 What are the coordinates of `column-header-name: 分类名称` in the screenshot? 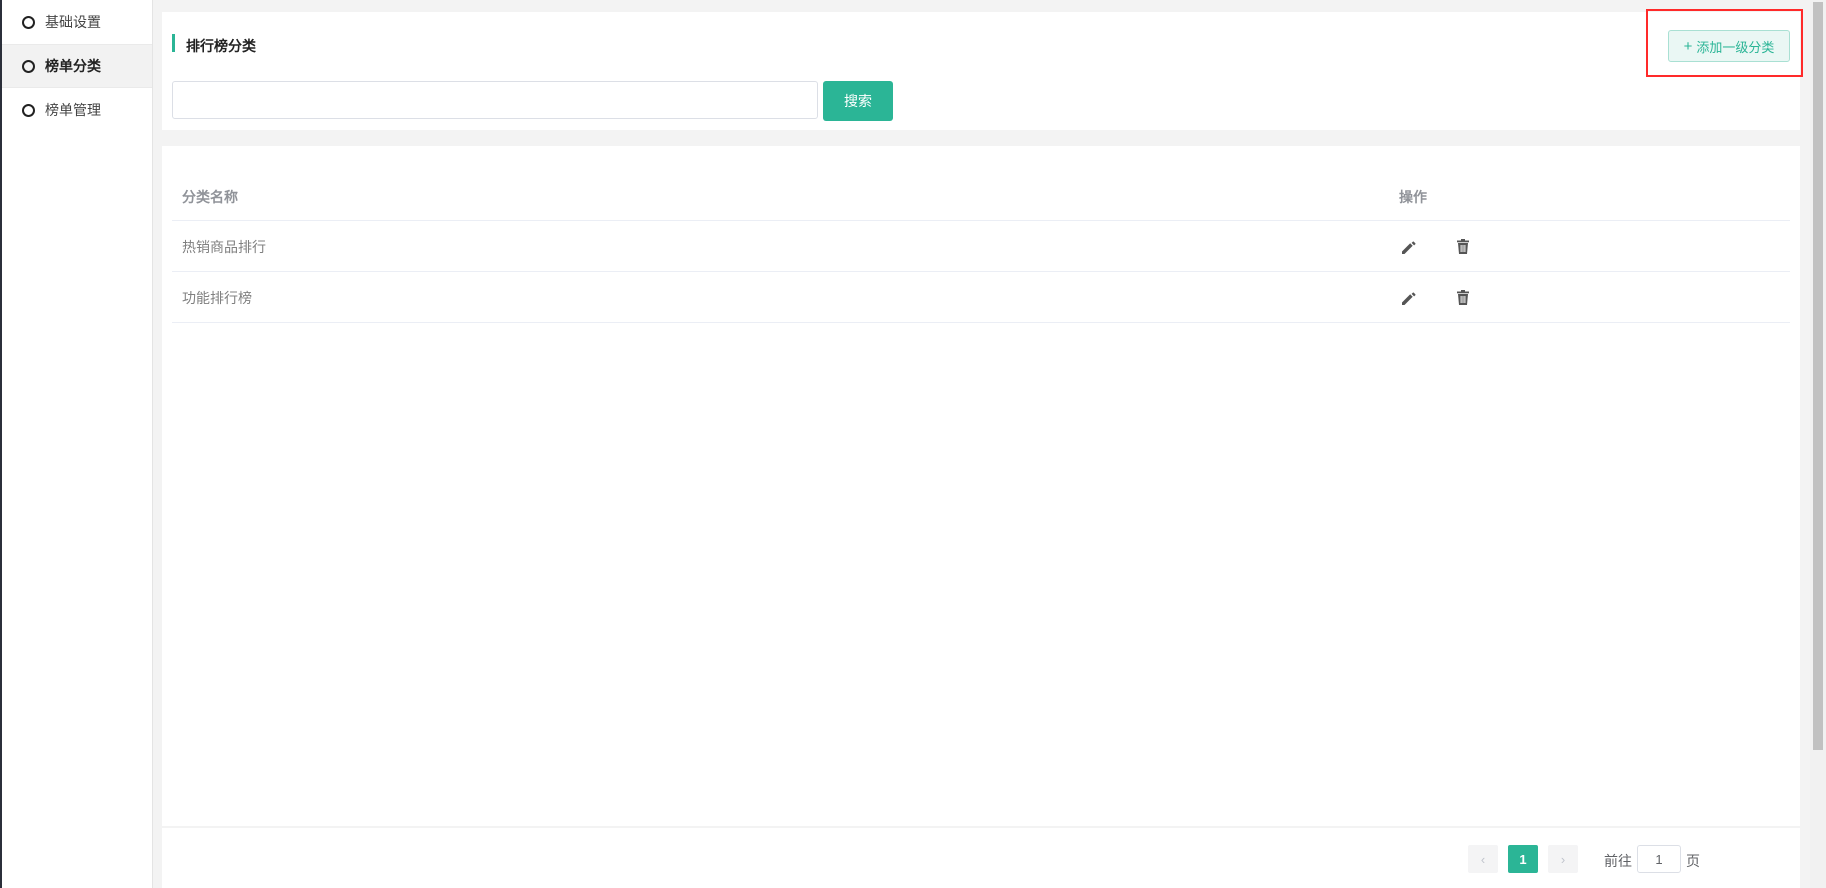 It's located at (210, 197).